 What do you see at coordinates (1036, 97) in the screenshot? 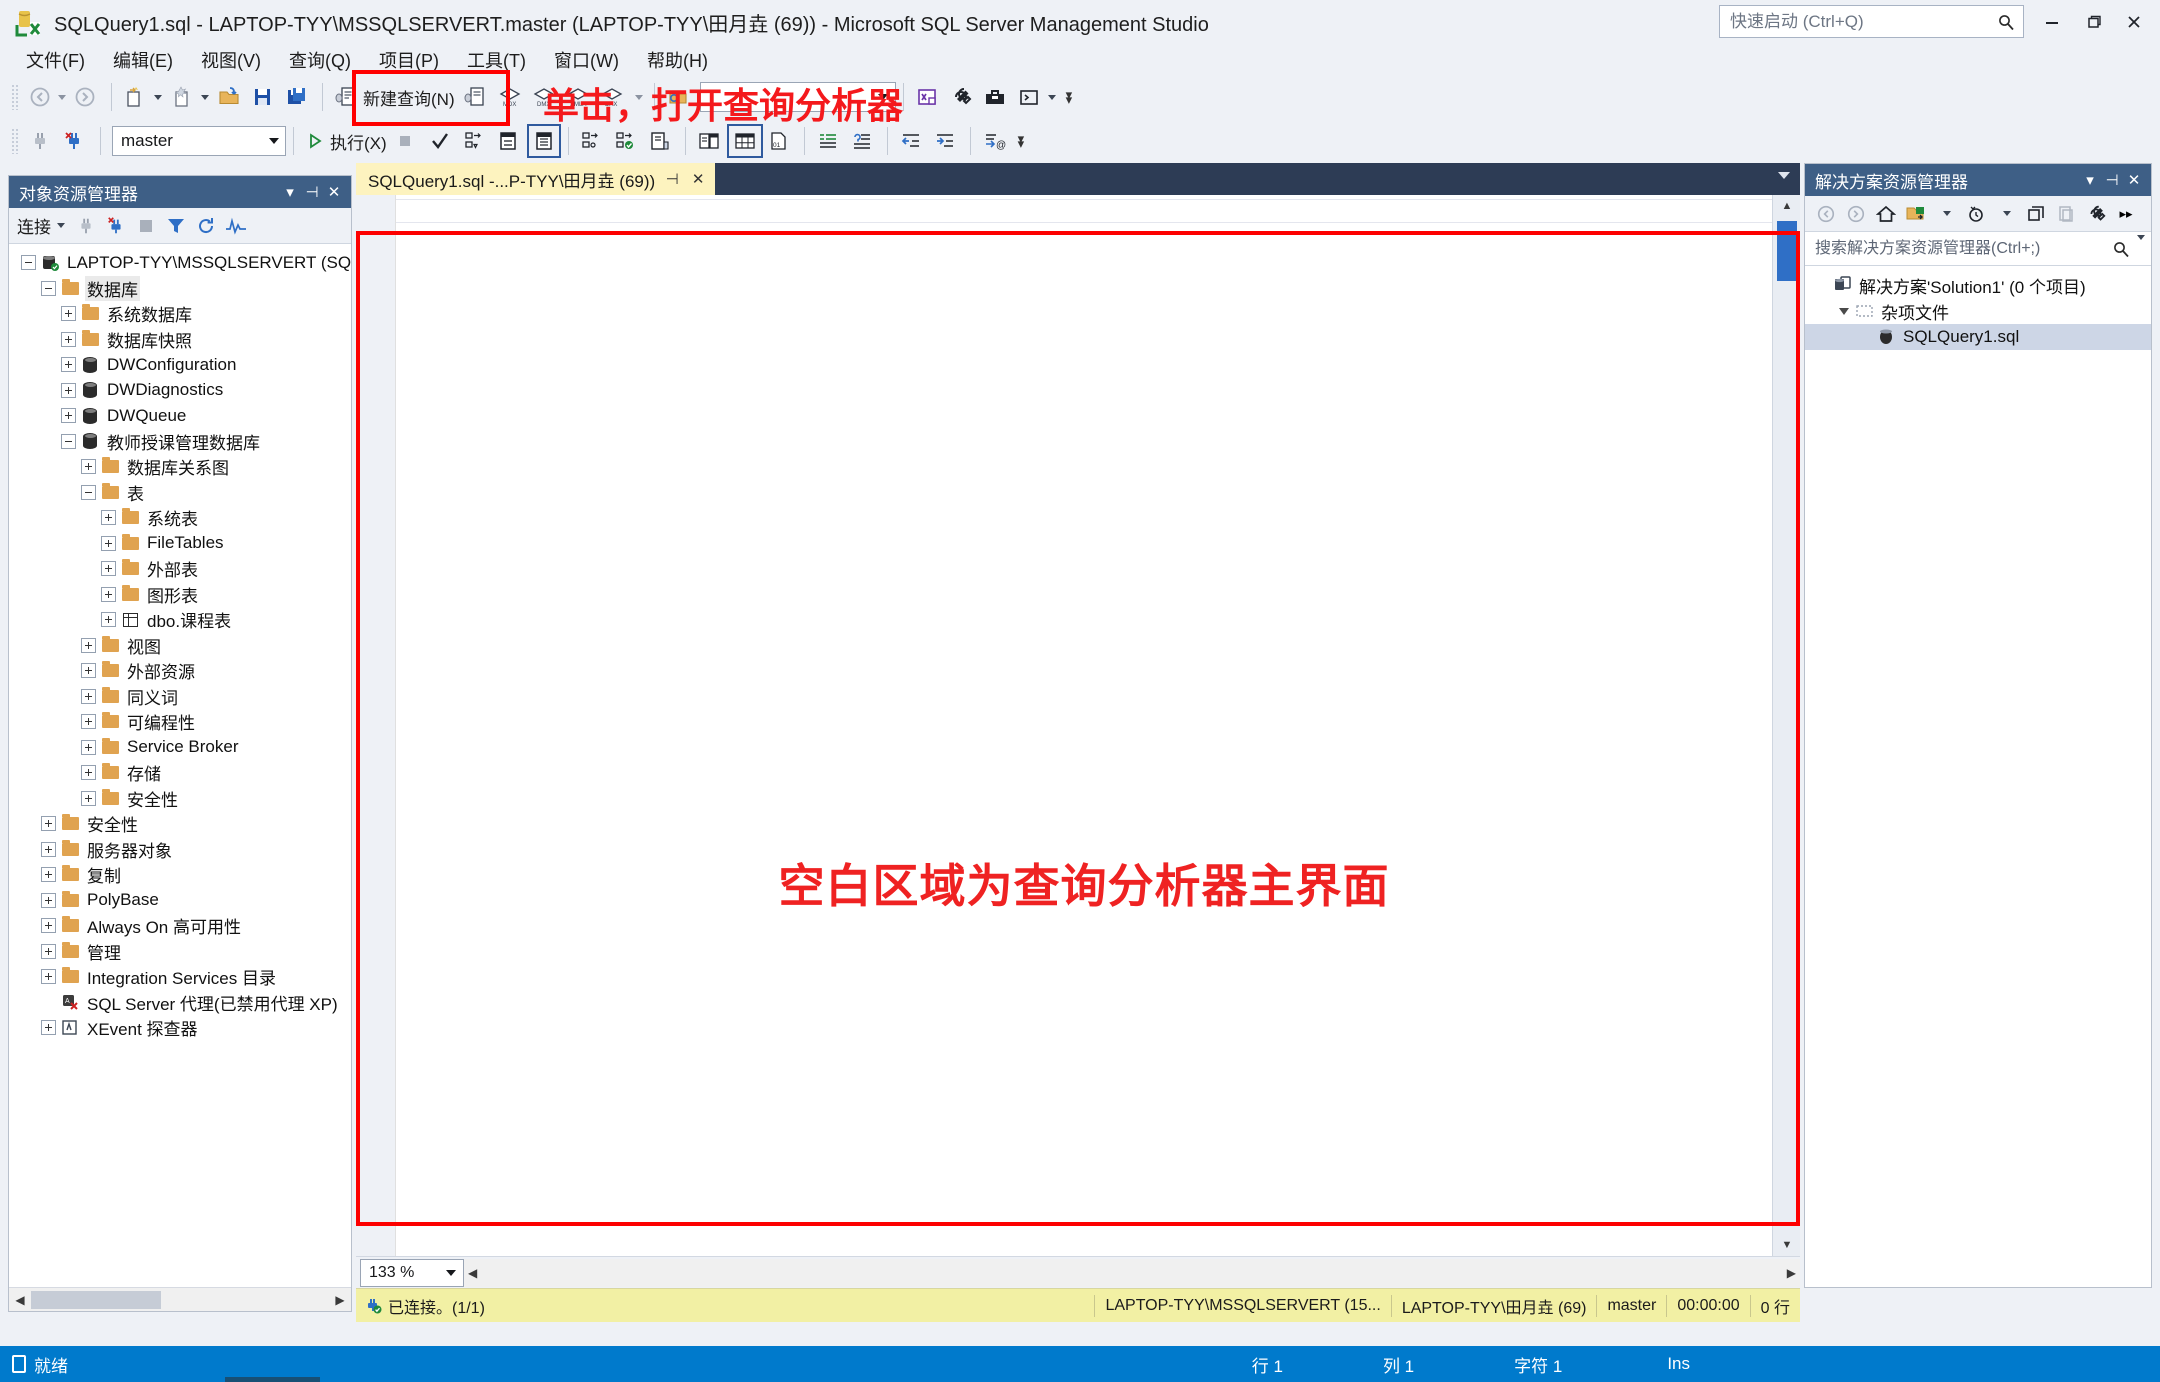
I see `terminal-button` at bounding box center [1036, 97].